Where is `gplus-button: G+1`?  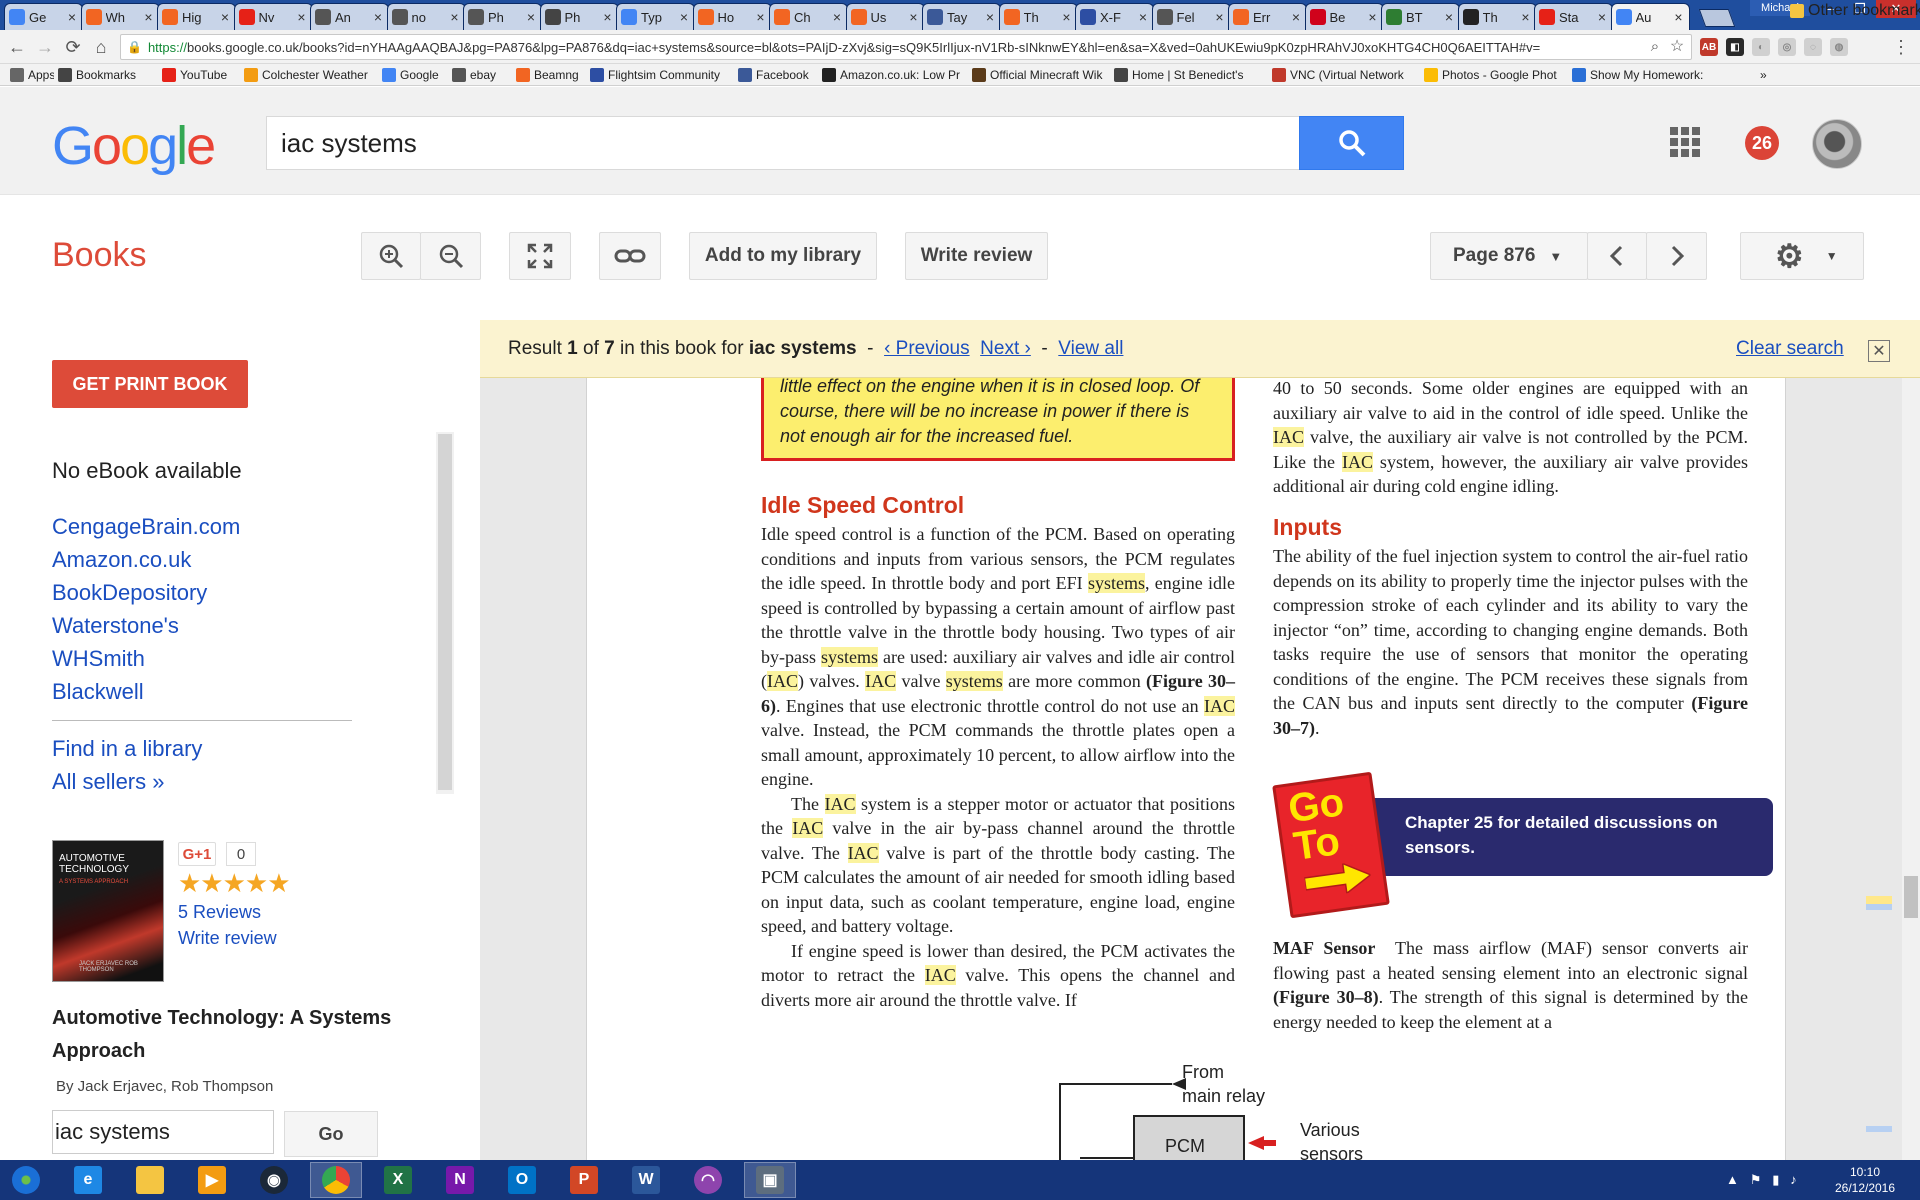 gplus-button: G+1 is located at coordinates (197, 854).